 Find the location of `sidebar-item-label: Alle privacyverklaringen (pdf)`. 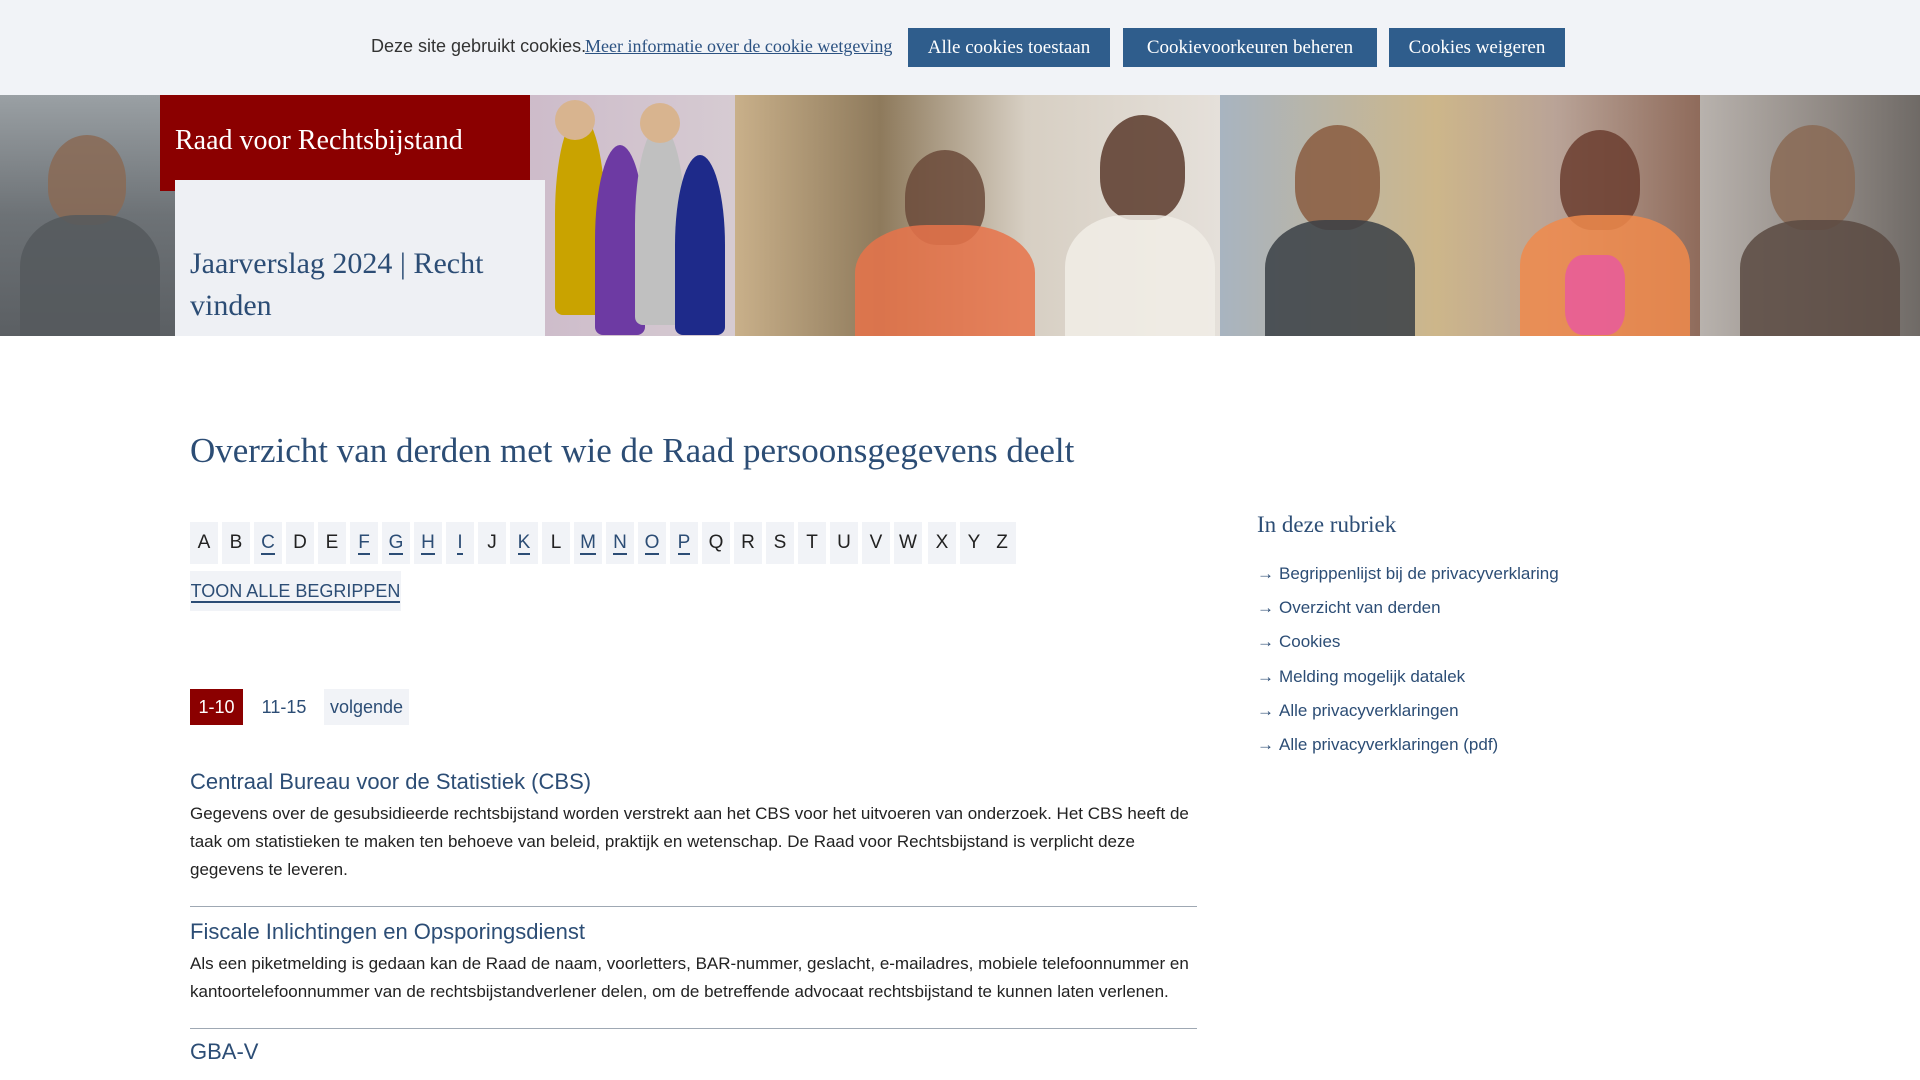

sidebar-item-label: Alle privacyverklaringen (pdf) is located at coordinates (1389, 744).